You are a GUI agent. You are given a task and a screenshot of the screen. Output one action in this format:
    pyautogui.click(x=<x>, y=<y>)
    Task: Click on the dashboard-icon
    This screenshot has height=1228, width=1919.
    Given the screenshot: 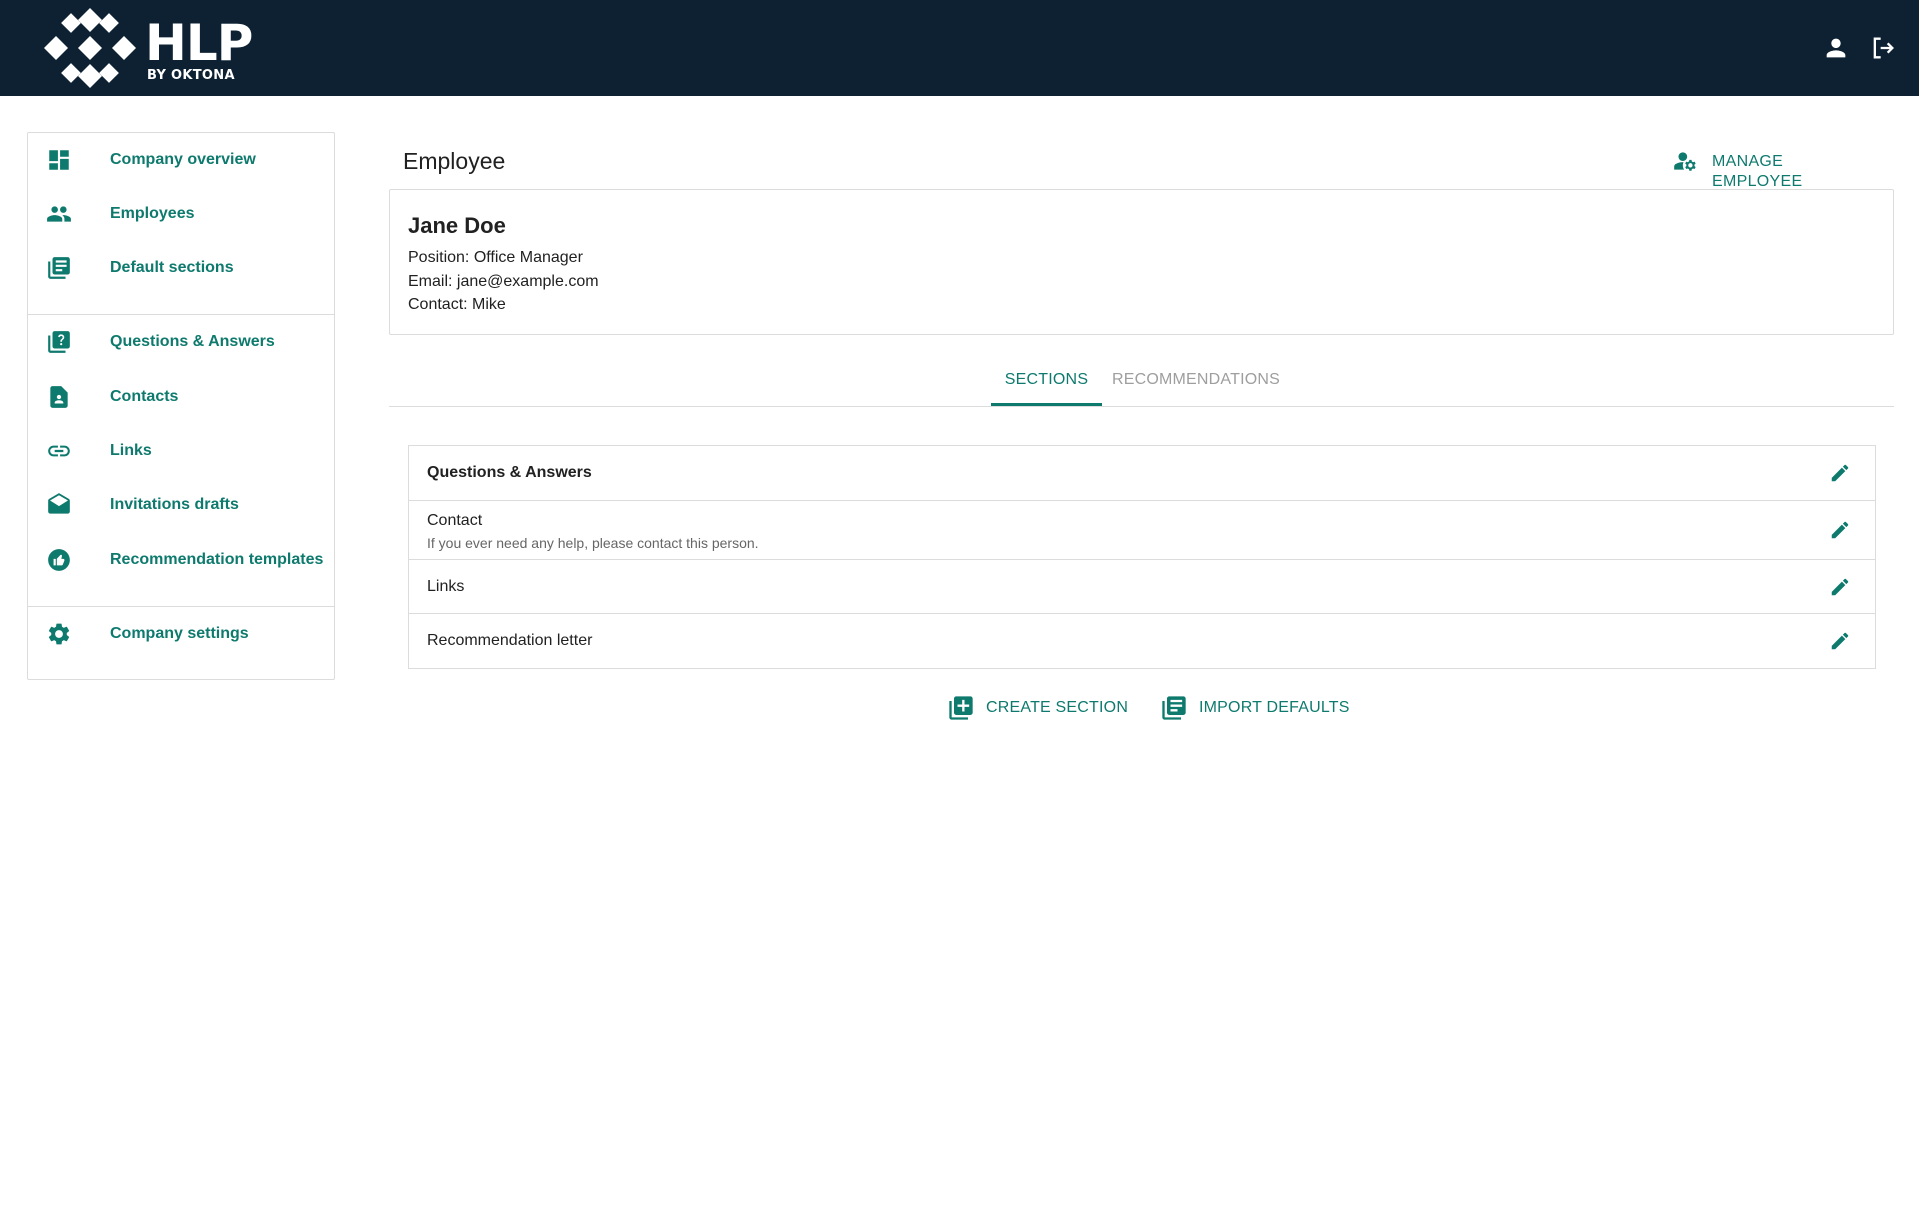 What is the action you would take?
    pyautogui.click(x=59, y=160)
    